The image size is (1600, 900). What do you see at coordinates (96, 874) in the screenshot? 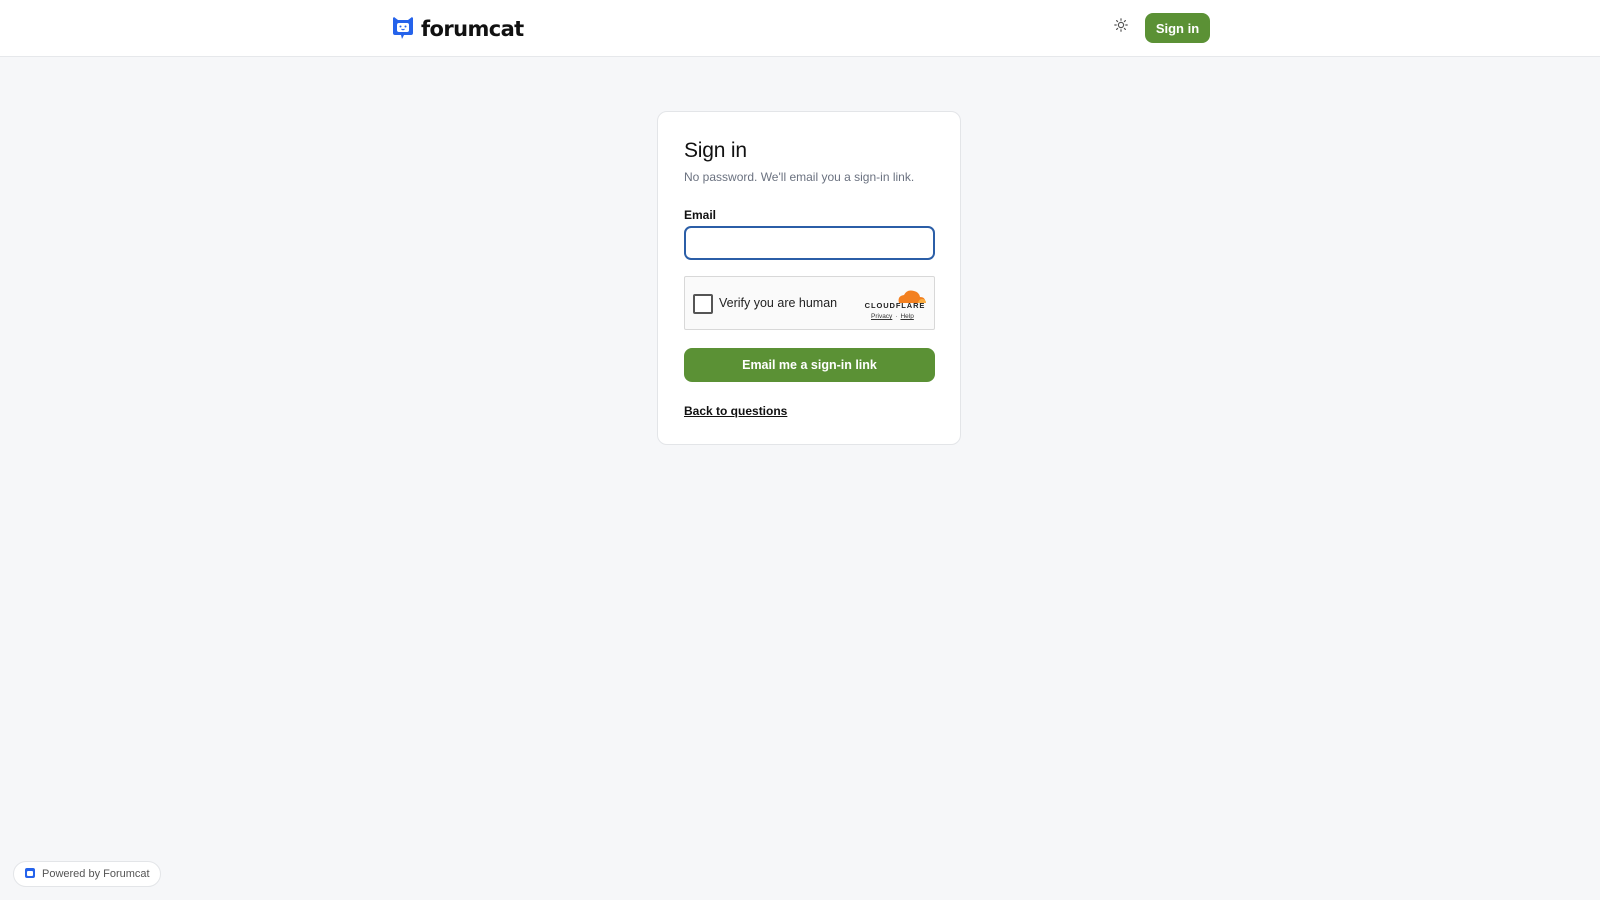
I see `powered-by-text: Powered by Forumcat` at bounding box center [96, 874].